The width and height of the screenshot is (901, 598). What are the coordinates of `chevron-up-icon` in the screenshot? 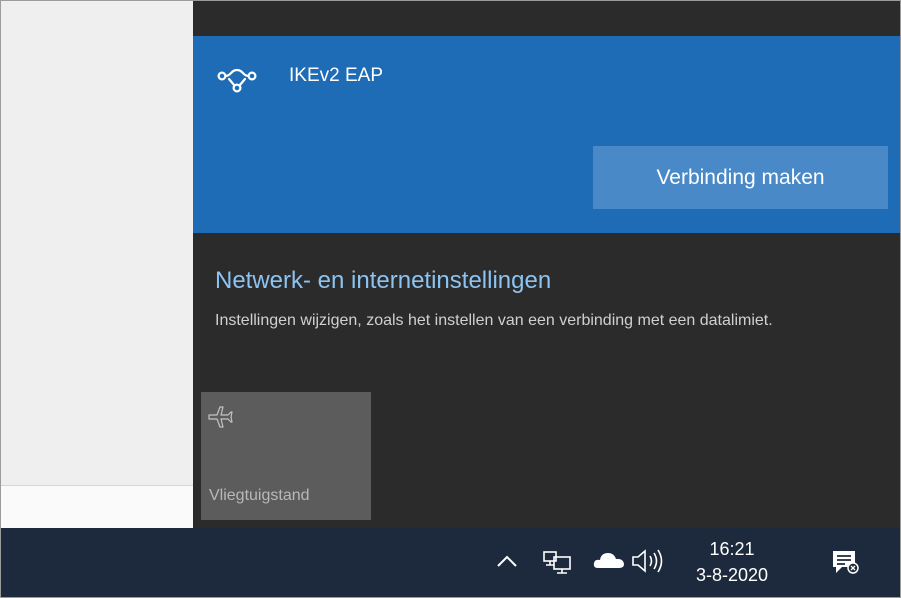 It's located at (507, 562).